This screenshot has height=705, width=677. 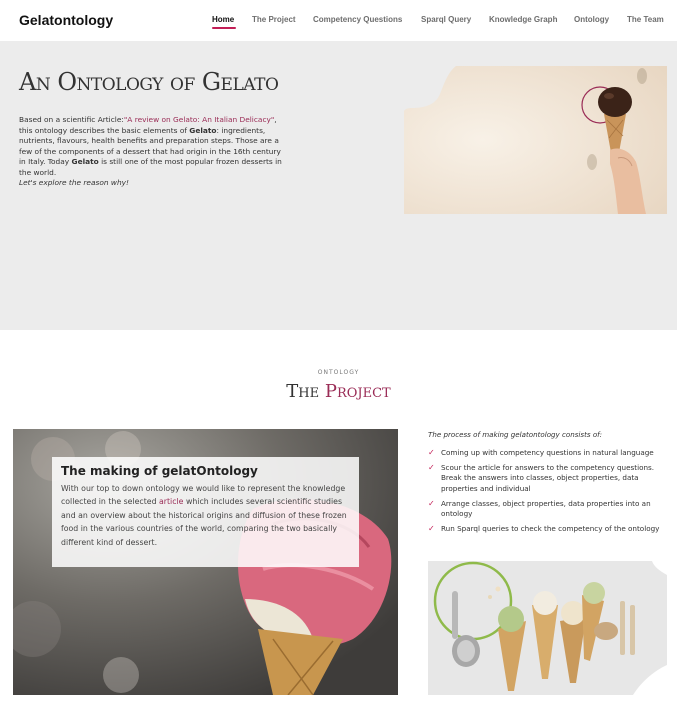 What do you see at coordinates (203, 130) in the screenshot?
I see `hero-gelato-bold: Gelato` at bounding box center [203, 130].